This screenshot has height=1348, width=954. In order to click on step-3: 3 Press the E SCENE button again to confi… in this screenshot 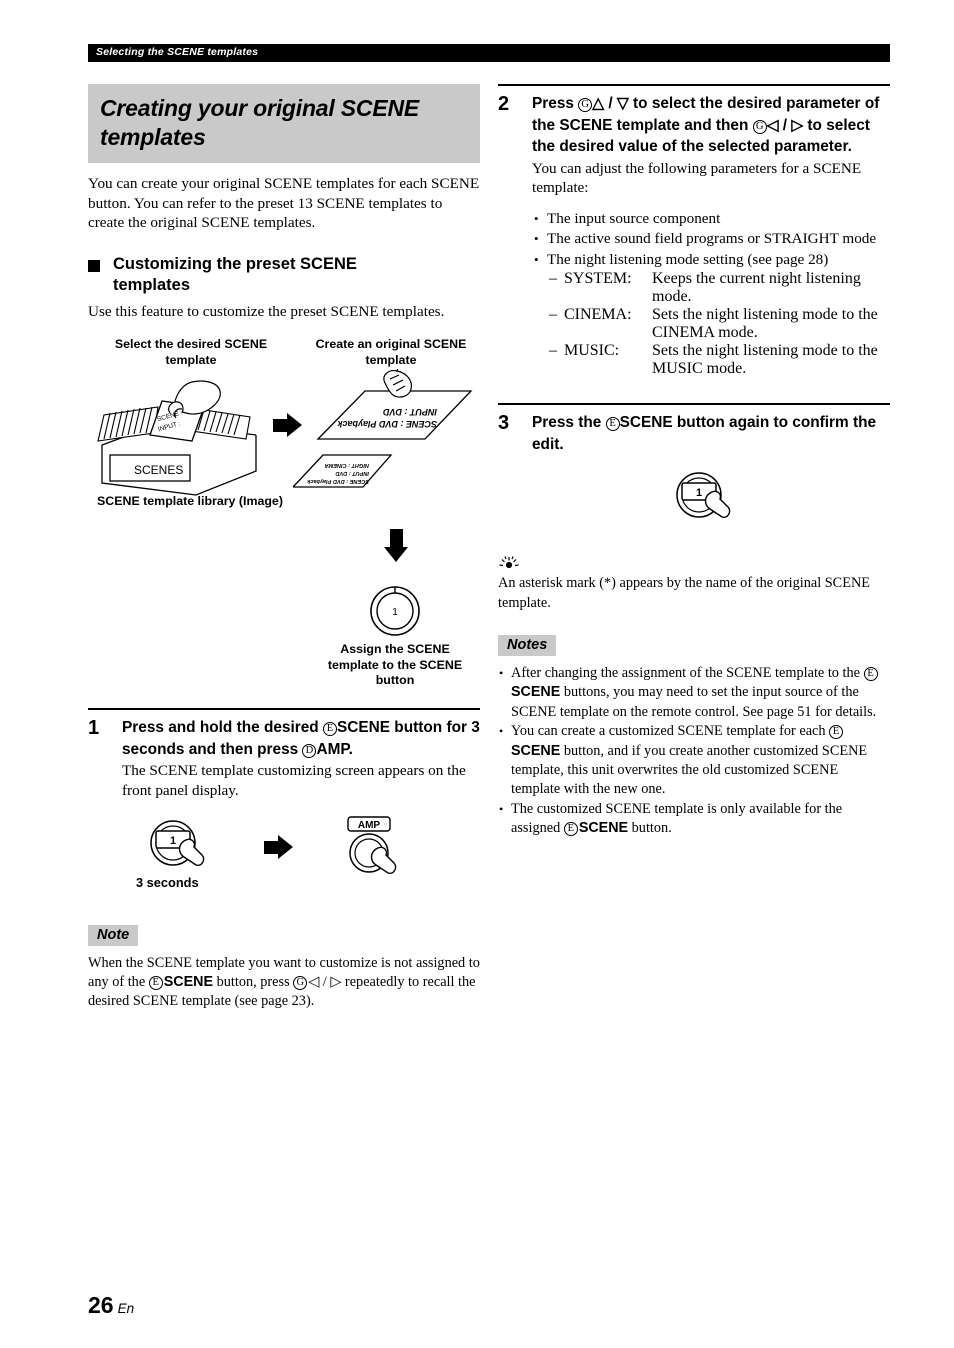, I will do `click(694, 469)`.